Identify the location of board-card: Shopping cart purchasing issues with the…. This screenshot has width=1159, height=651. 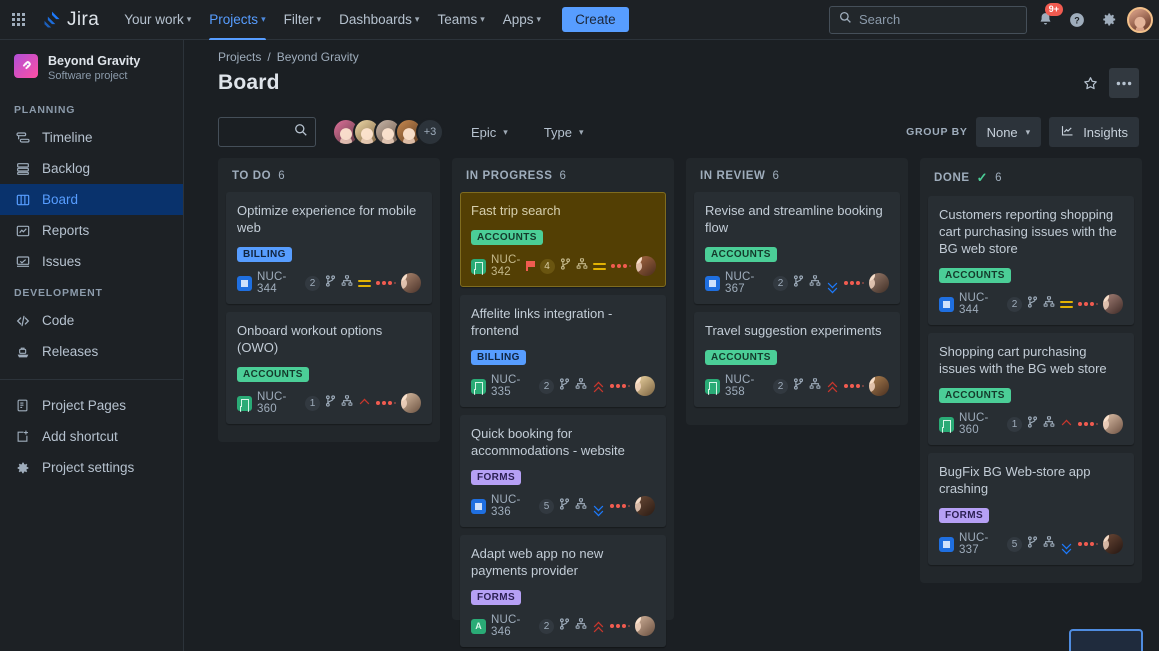
(1031, 389).